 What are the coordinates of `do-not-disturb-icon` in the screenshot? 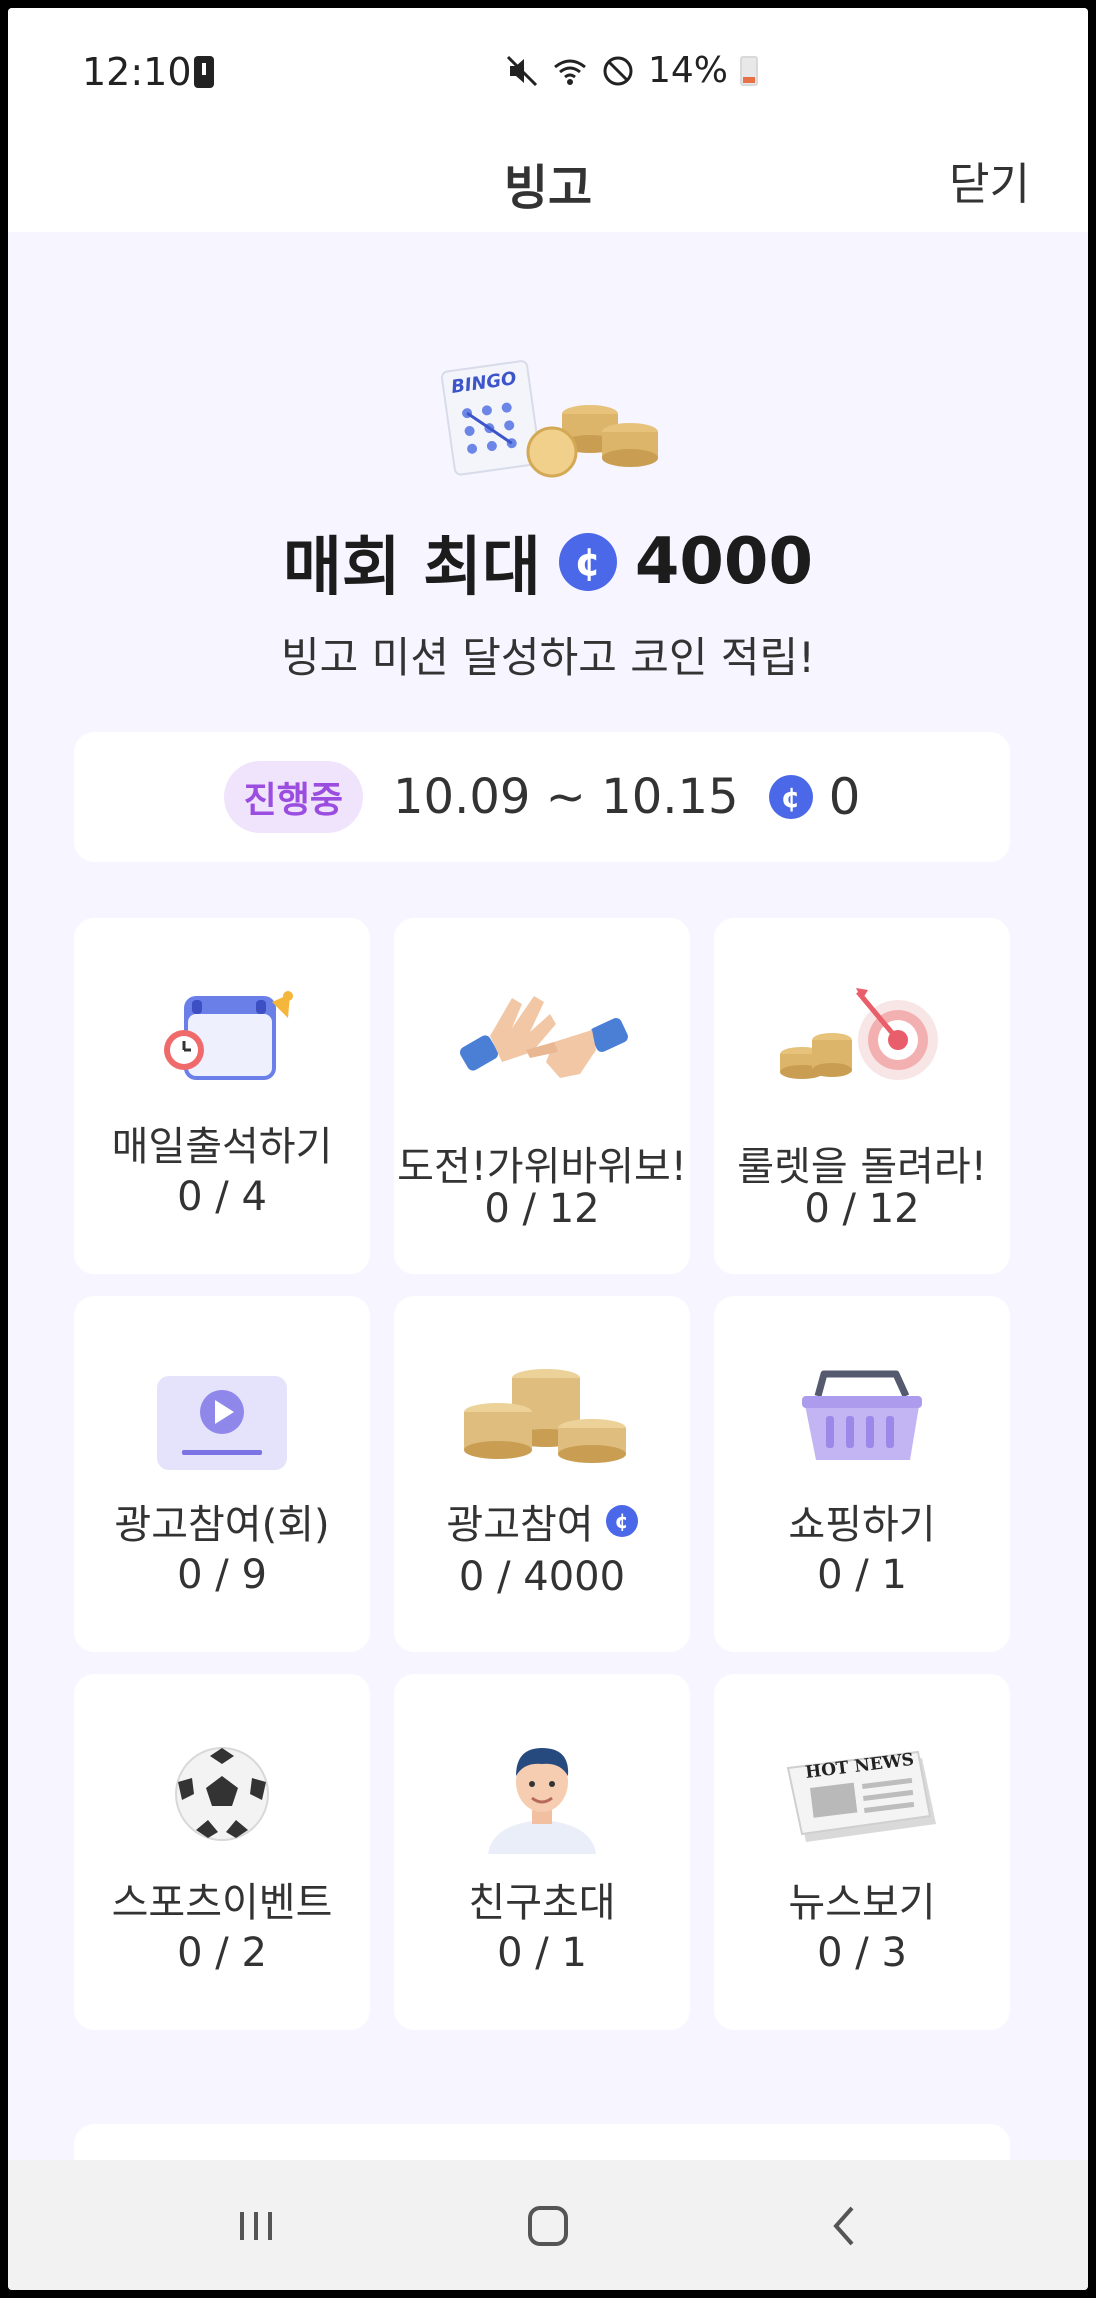 It's located at (618, 70).